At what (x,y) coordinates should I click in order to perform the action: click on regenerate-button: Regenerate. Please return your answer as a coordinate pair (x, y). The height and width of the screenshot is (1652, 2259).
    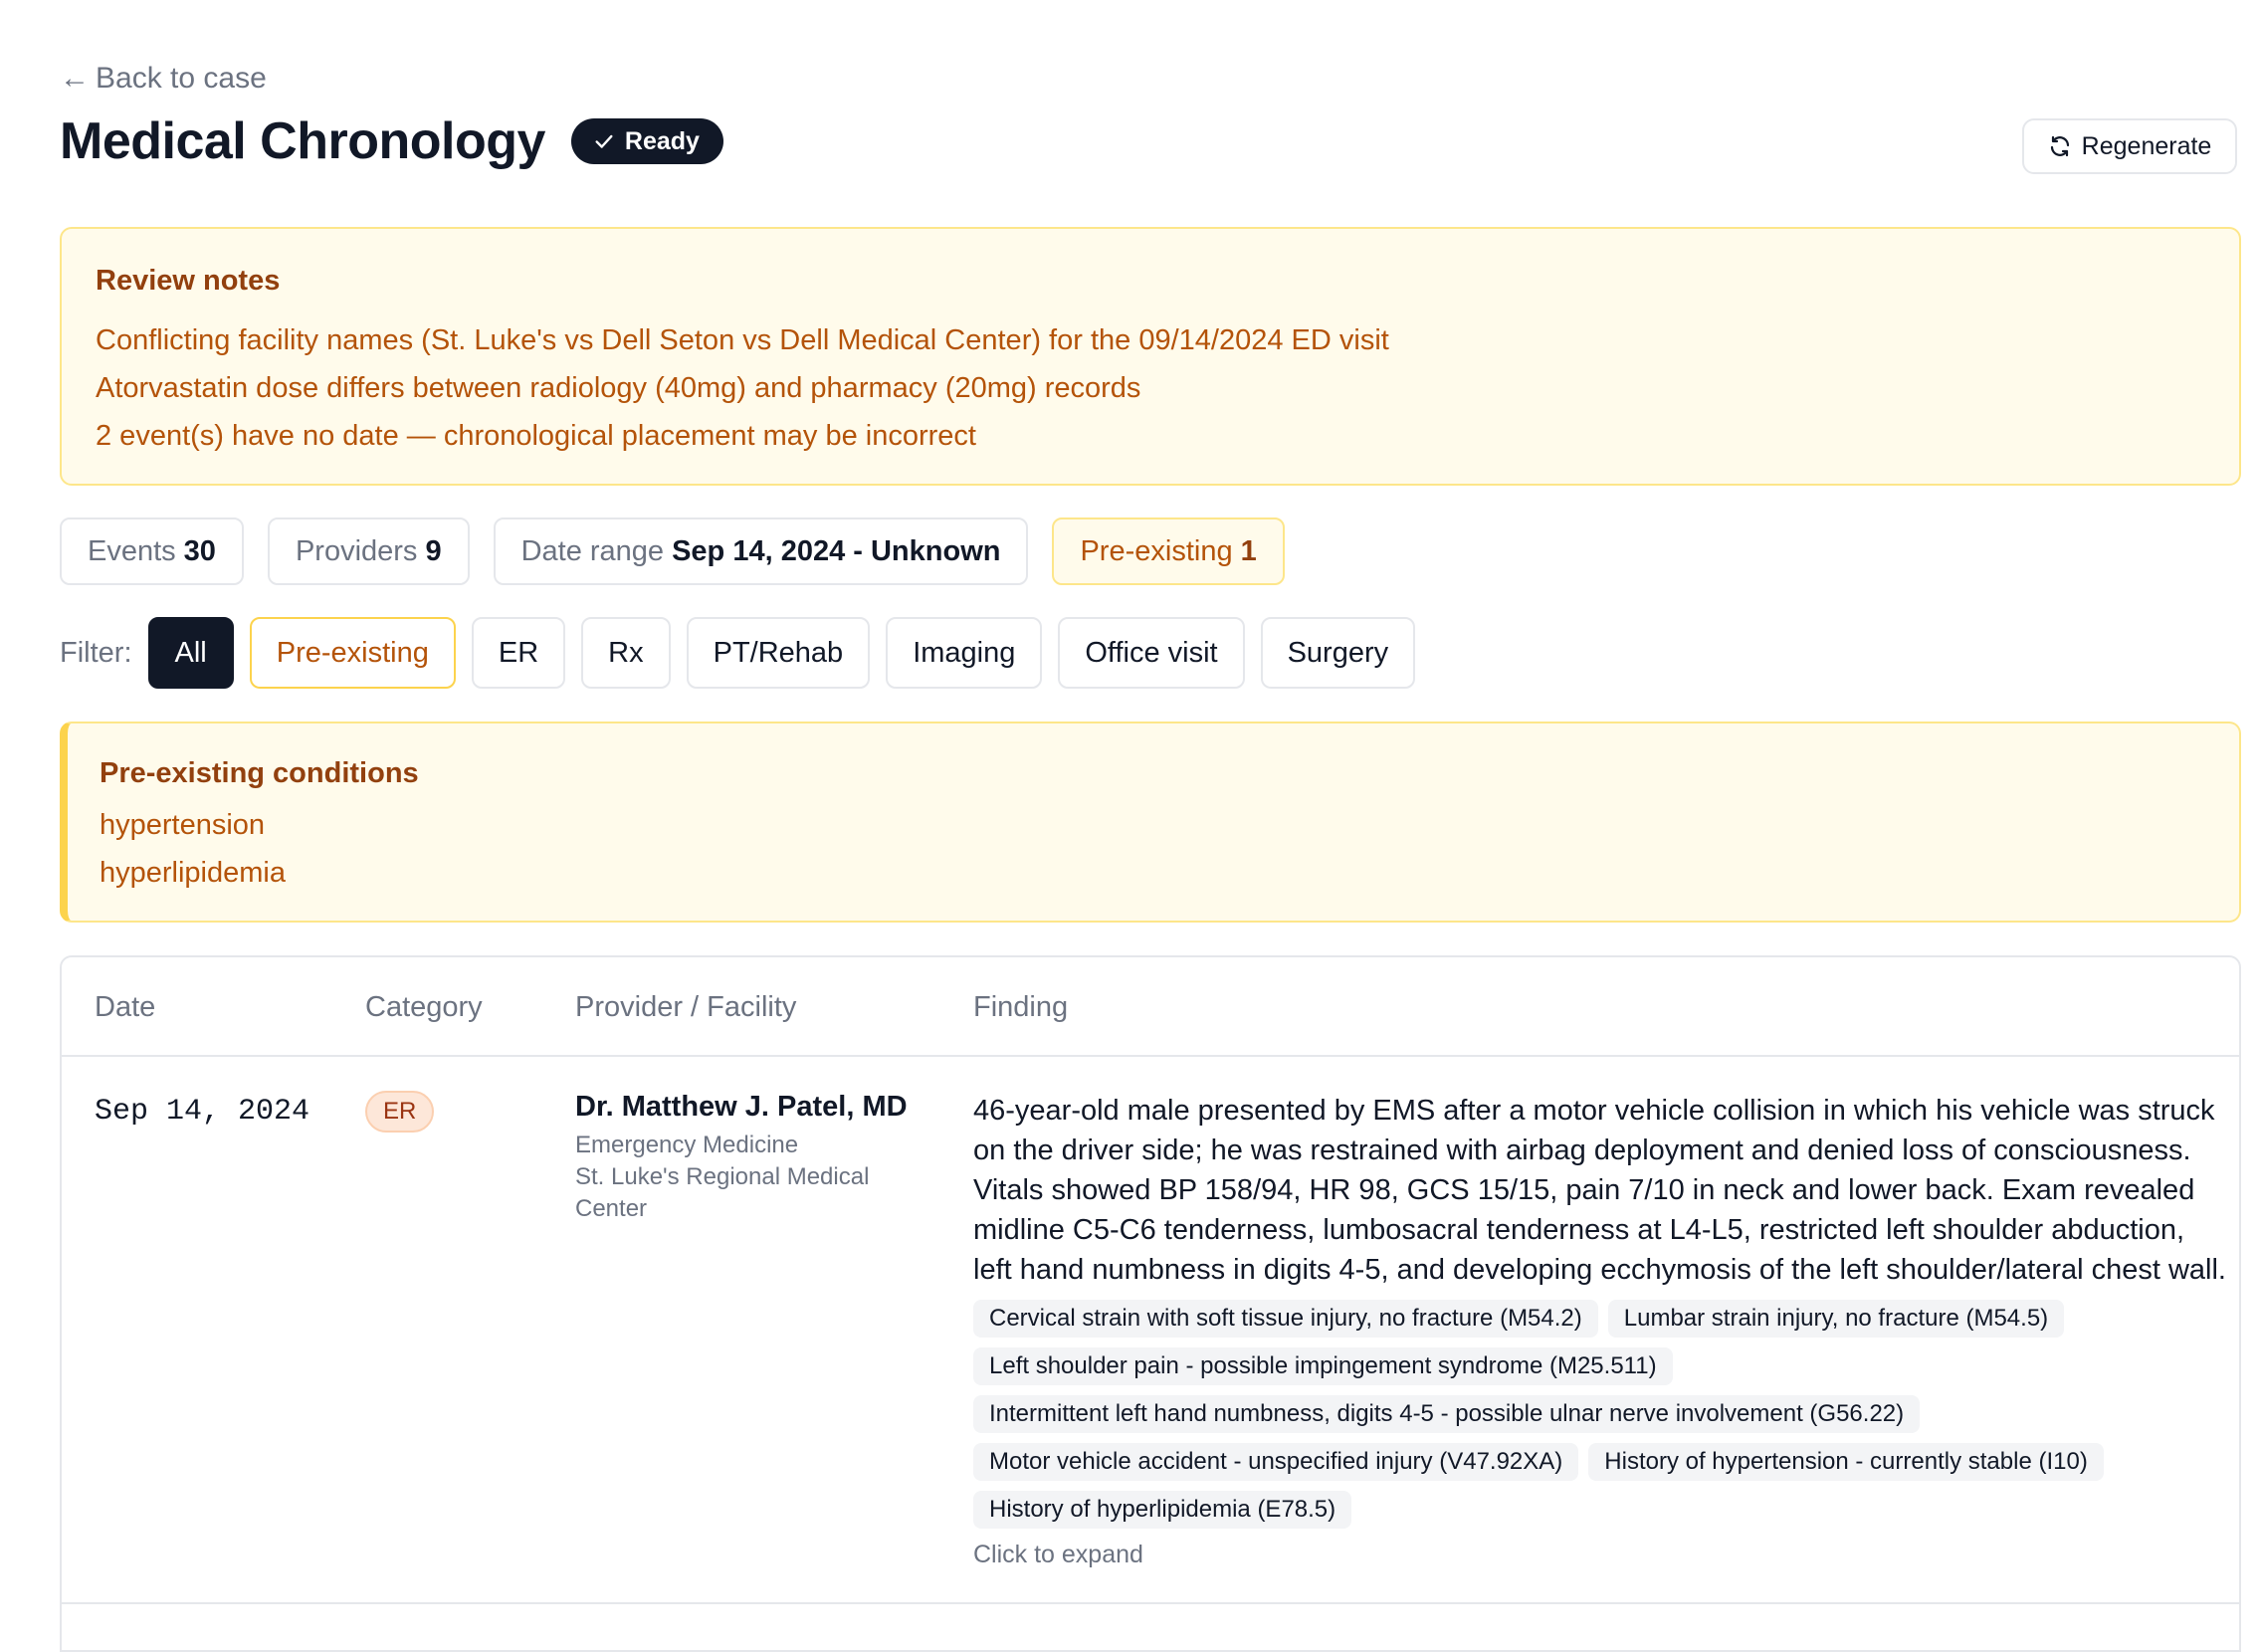
    Looking at the image, I should click on (2129, 146).